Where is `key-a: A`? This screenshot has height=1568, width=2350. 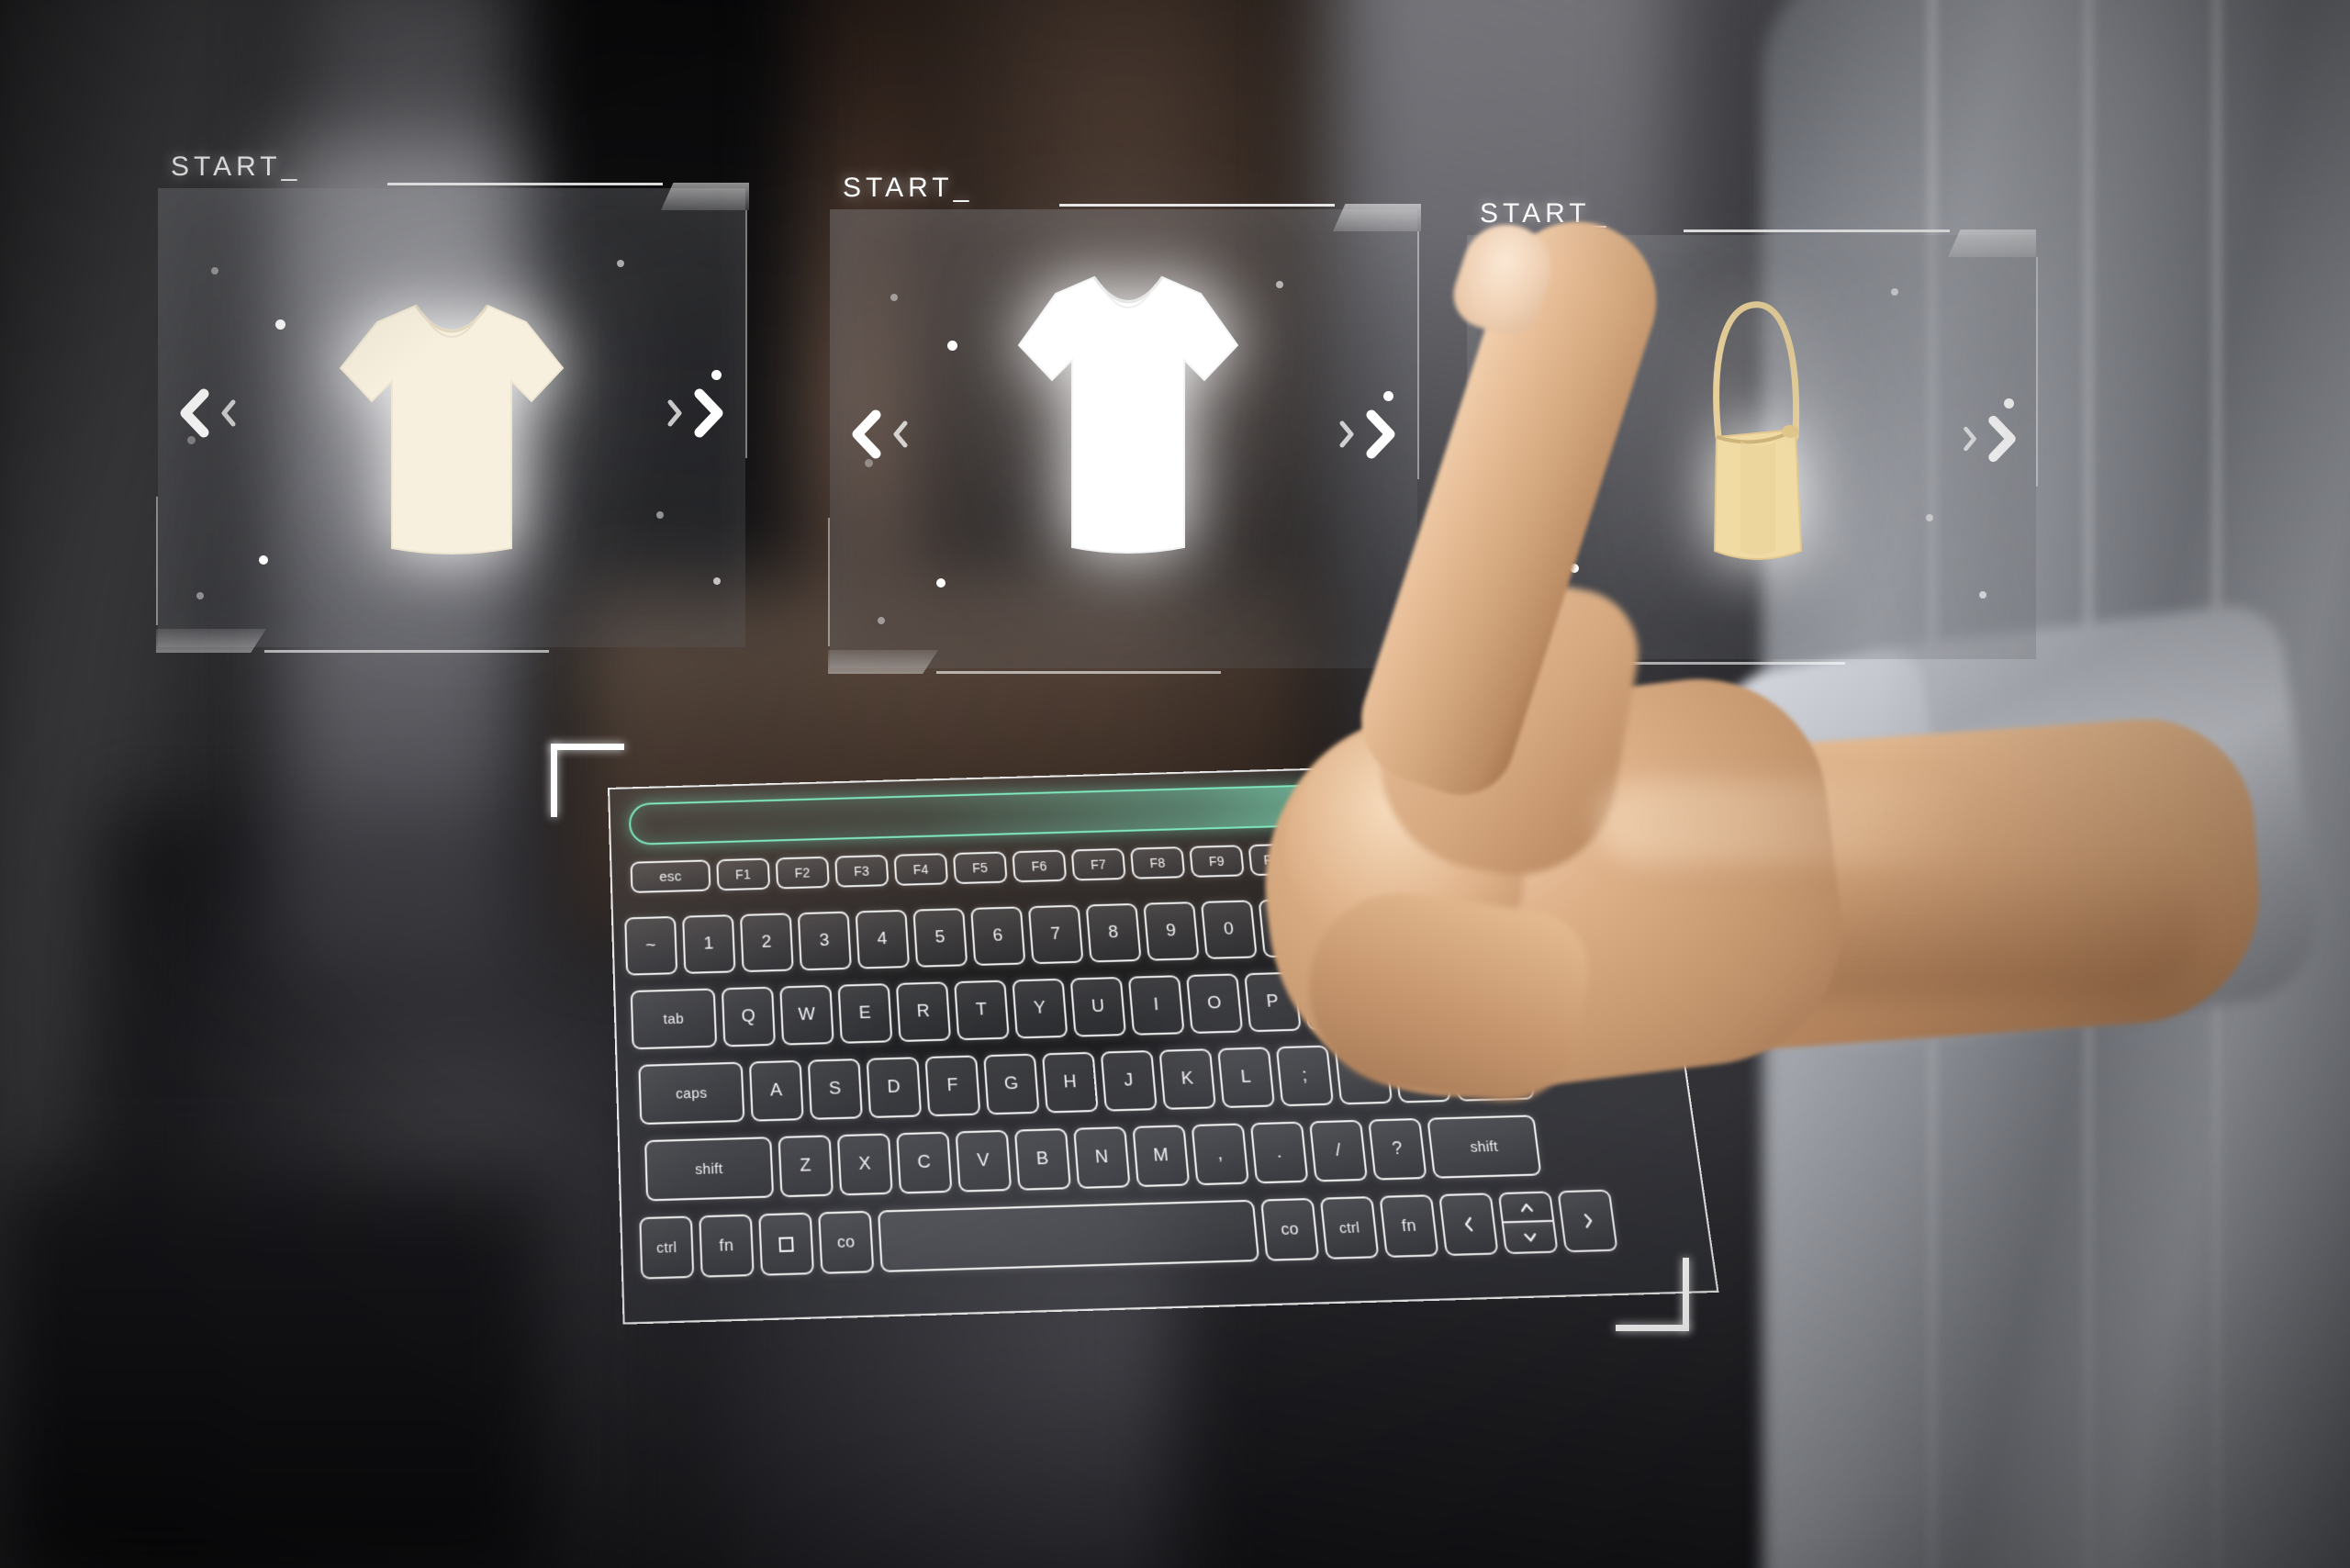
key-a: A is located at coordinates (776, 1090).